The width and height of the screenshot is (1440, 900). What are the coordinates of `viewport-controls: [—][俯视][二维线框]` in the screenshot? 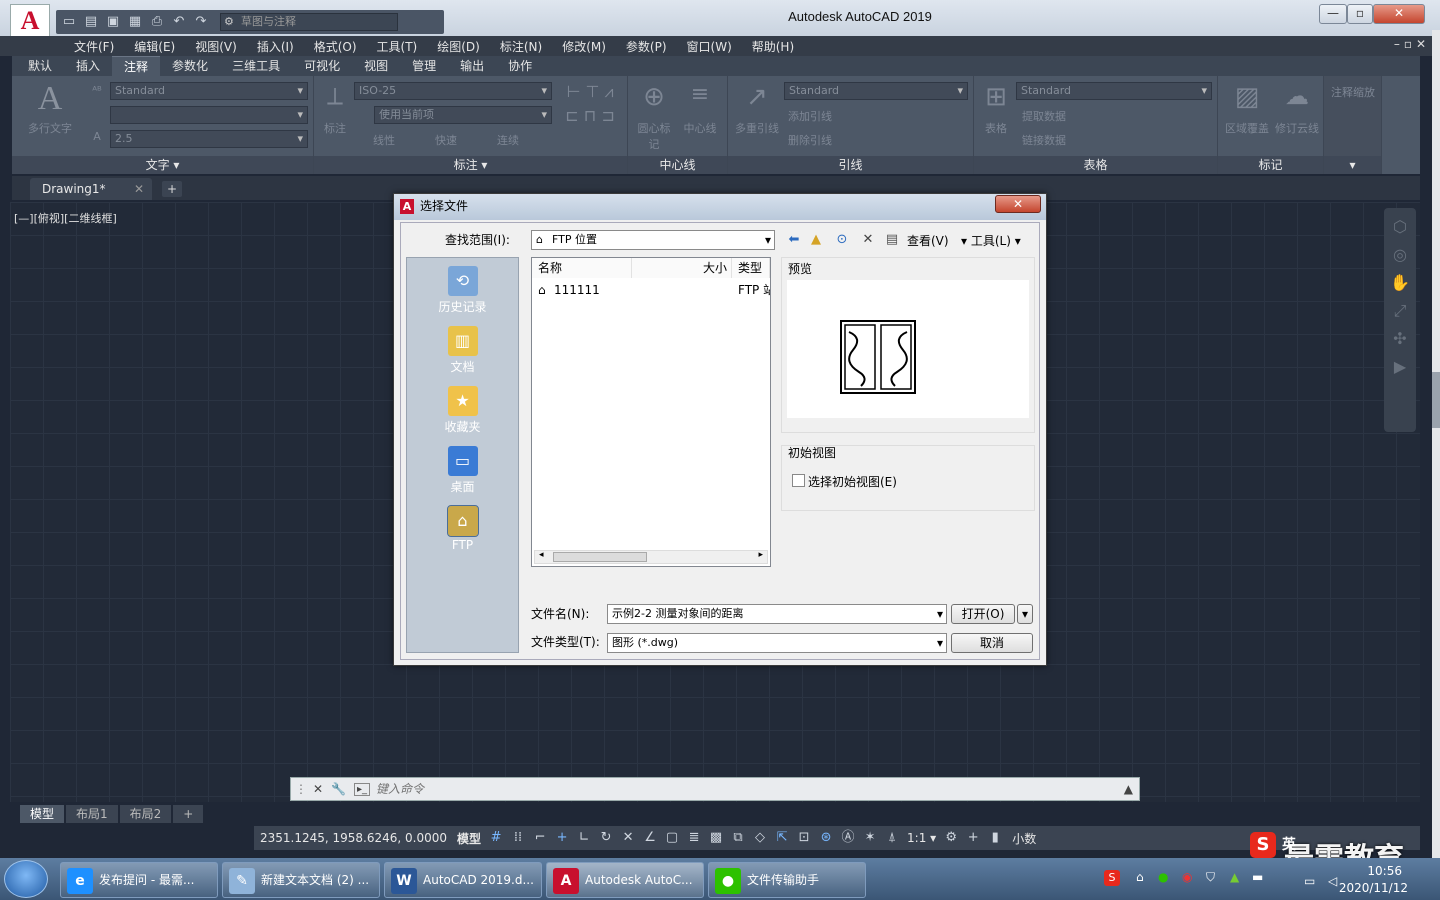 It's located at (65, 218).